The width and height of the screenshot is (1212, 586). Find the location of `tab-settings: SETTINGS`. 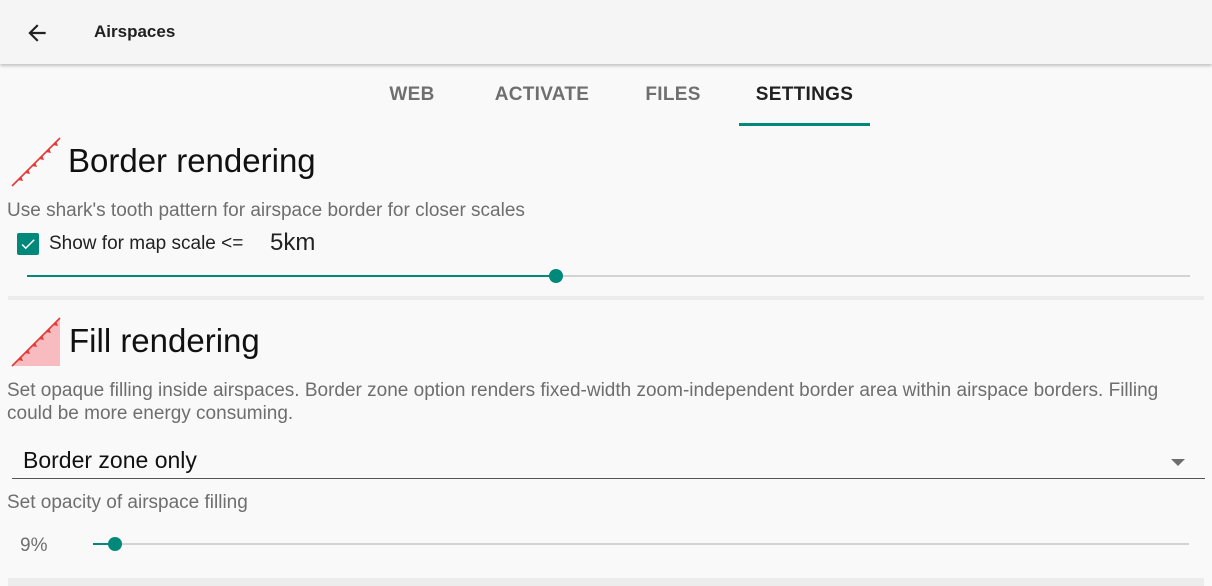

tab-settings: SETTINGS is located at coordinates (804, 95).